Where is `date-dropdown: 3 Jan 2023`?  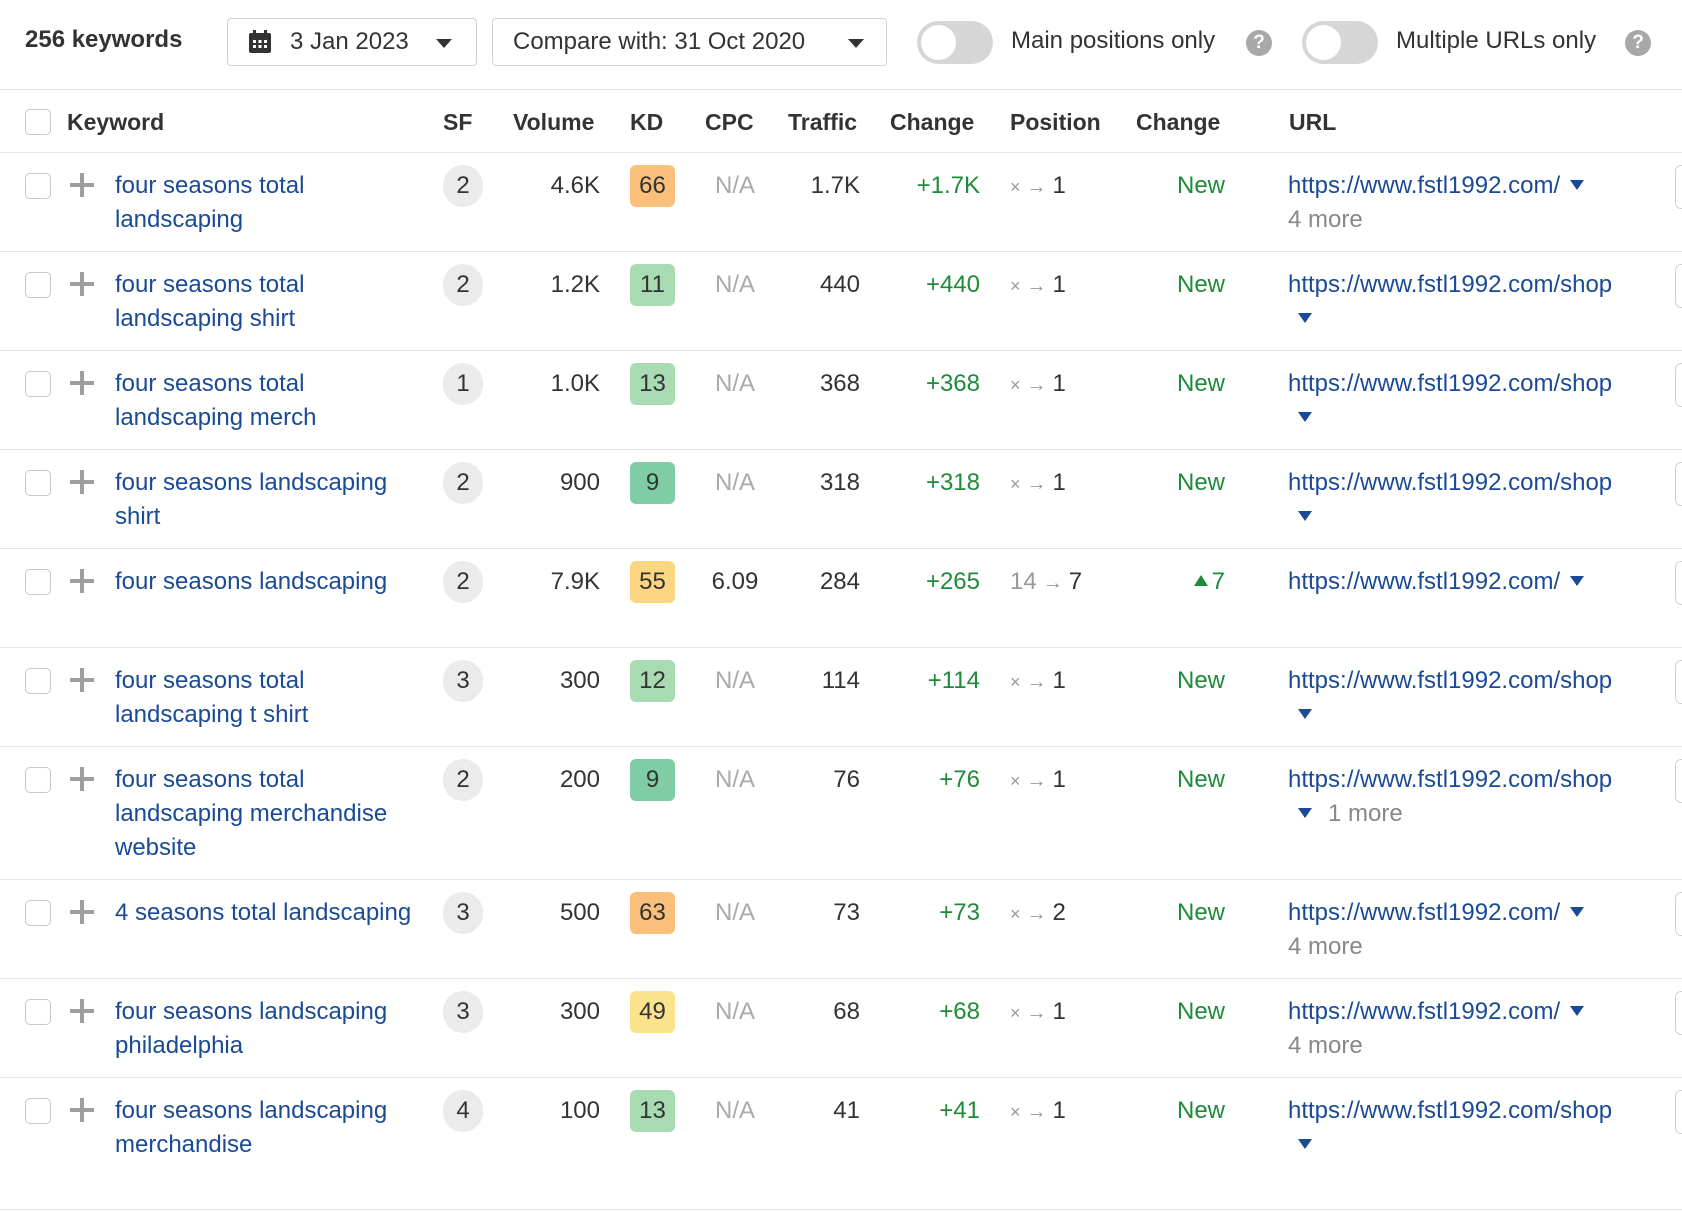
date-dropdown: 3 Jan 2023 is located at coordinates (352, 42).